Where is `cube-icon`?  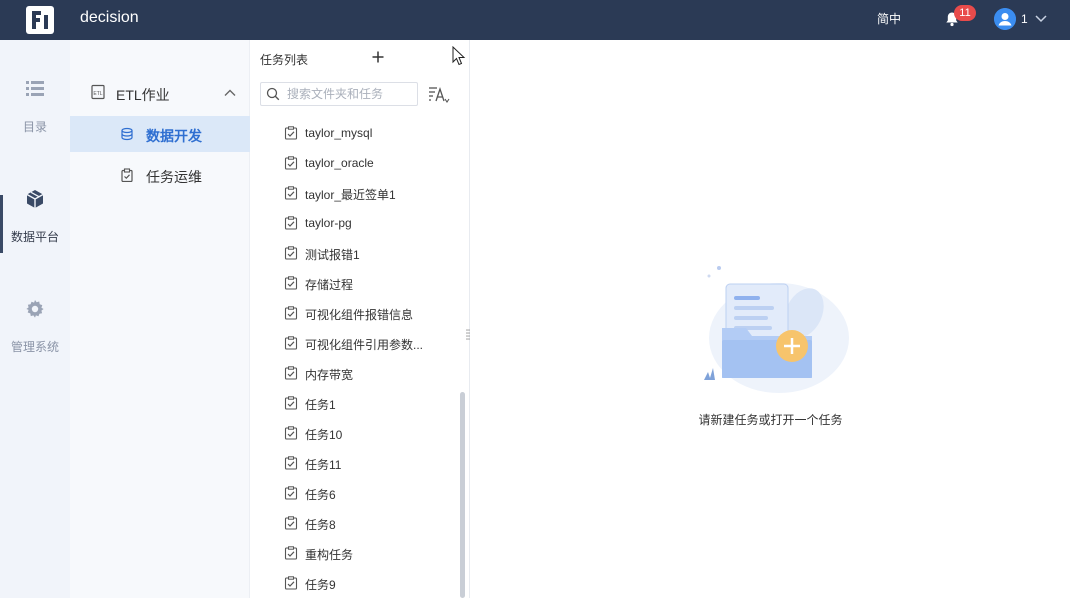
cube-icon is located at coordinates (35, 199).